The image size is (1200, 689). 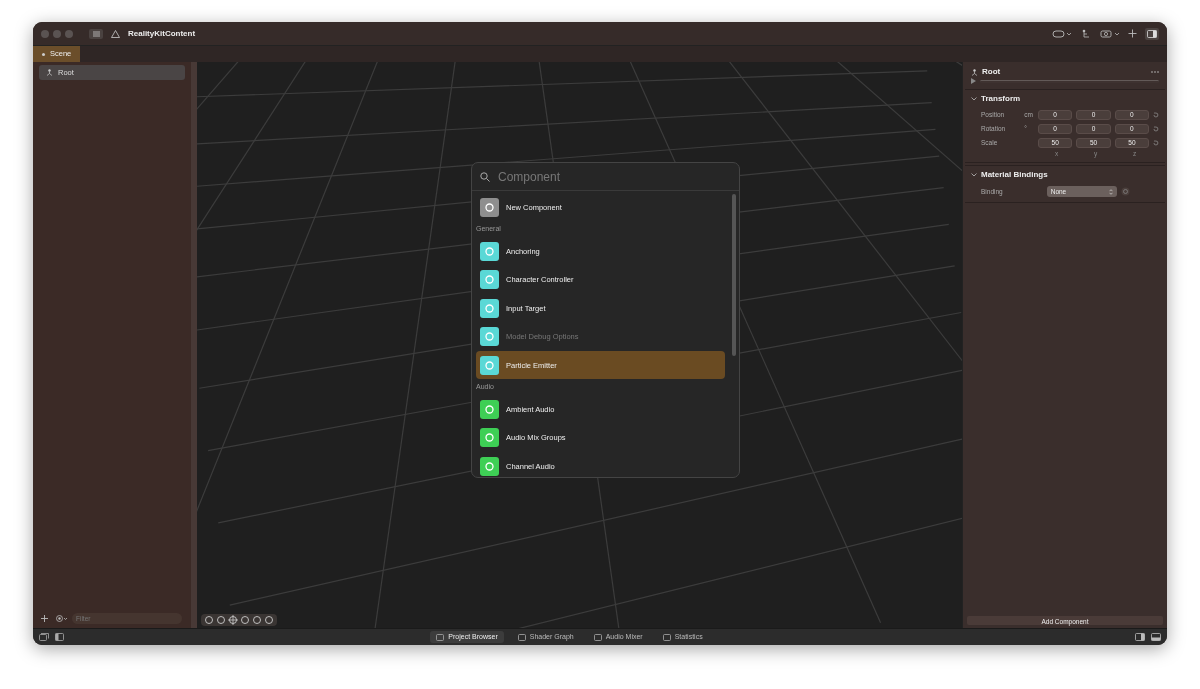 I want to click on section-header: Material Bindings, so click(x=1065, y=175).